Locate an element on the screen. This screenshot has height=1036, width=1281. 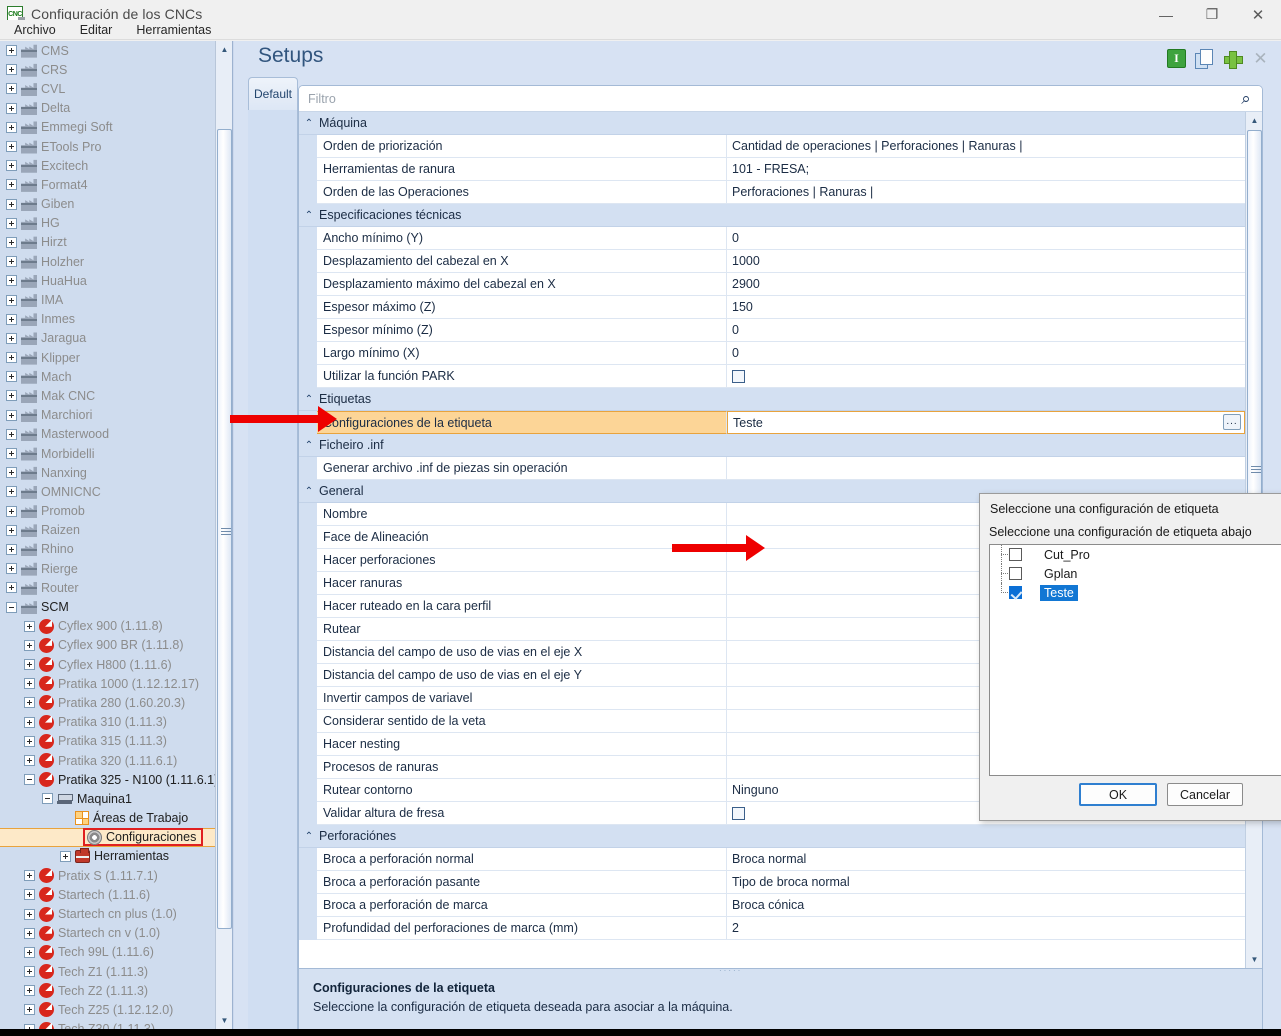
tree-item: Mak CNC is located at coordinates (116, 395).